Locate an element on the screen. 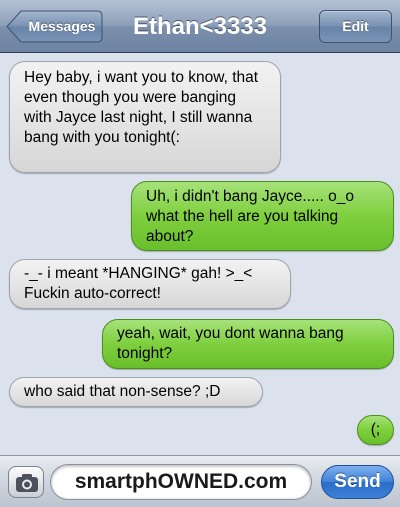 Image resolution: width=400 pixels, height=507 pixels. compose-bar: smartphOWNED.com Send is located at coordinates (200, 481).